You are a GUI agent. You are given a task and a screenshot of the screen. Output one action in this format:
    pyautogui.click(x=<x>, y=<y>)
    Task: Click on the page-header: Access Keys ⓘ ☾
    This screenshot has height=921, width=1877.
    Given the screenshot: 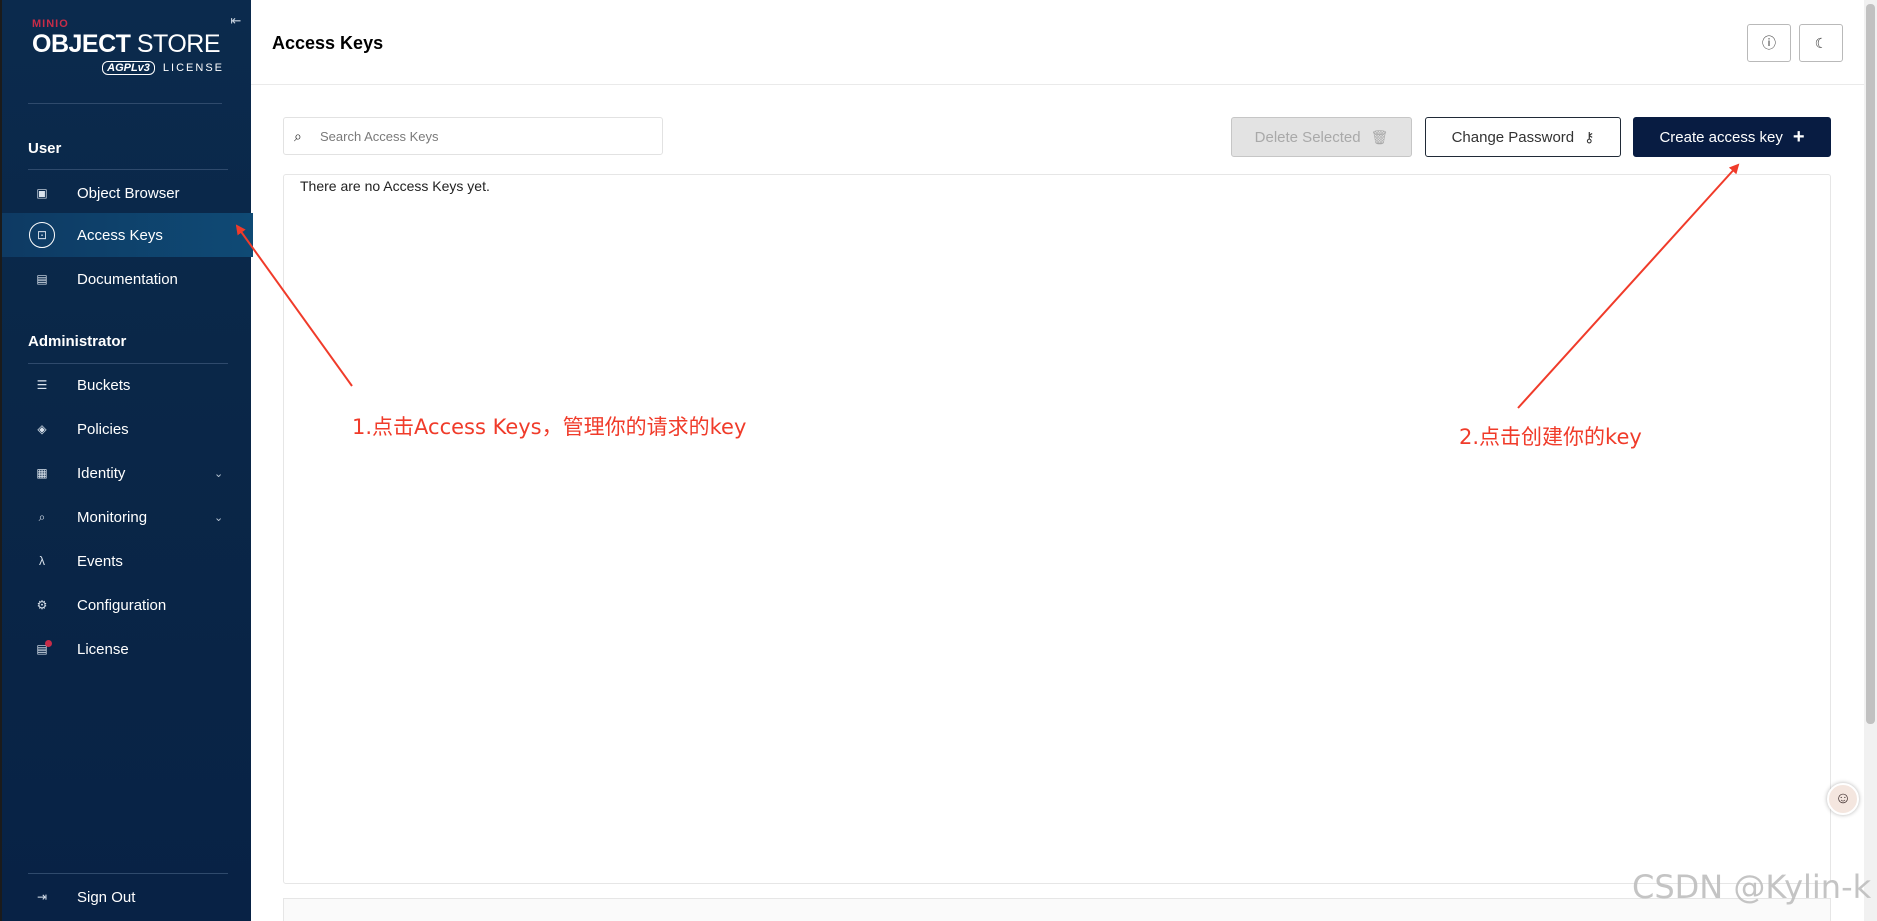 What is the action you would take?
    pyautogui.click(x=1057, y=42)
    